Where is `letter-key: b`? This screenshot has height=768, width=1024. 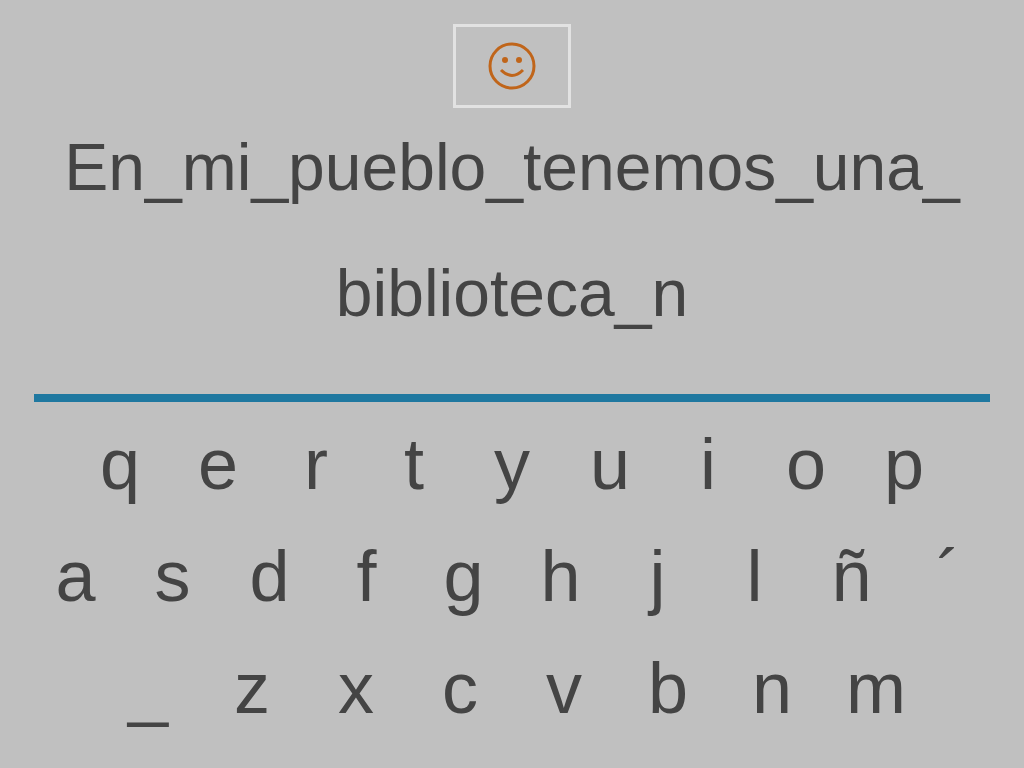
letter-key: b is located at coordinates (668, 688).